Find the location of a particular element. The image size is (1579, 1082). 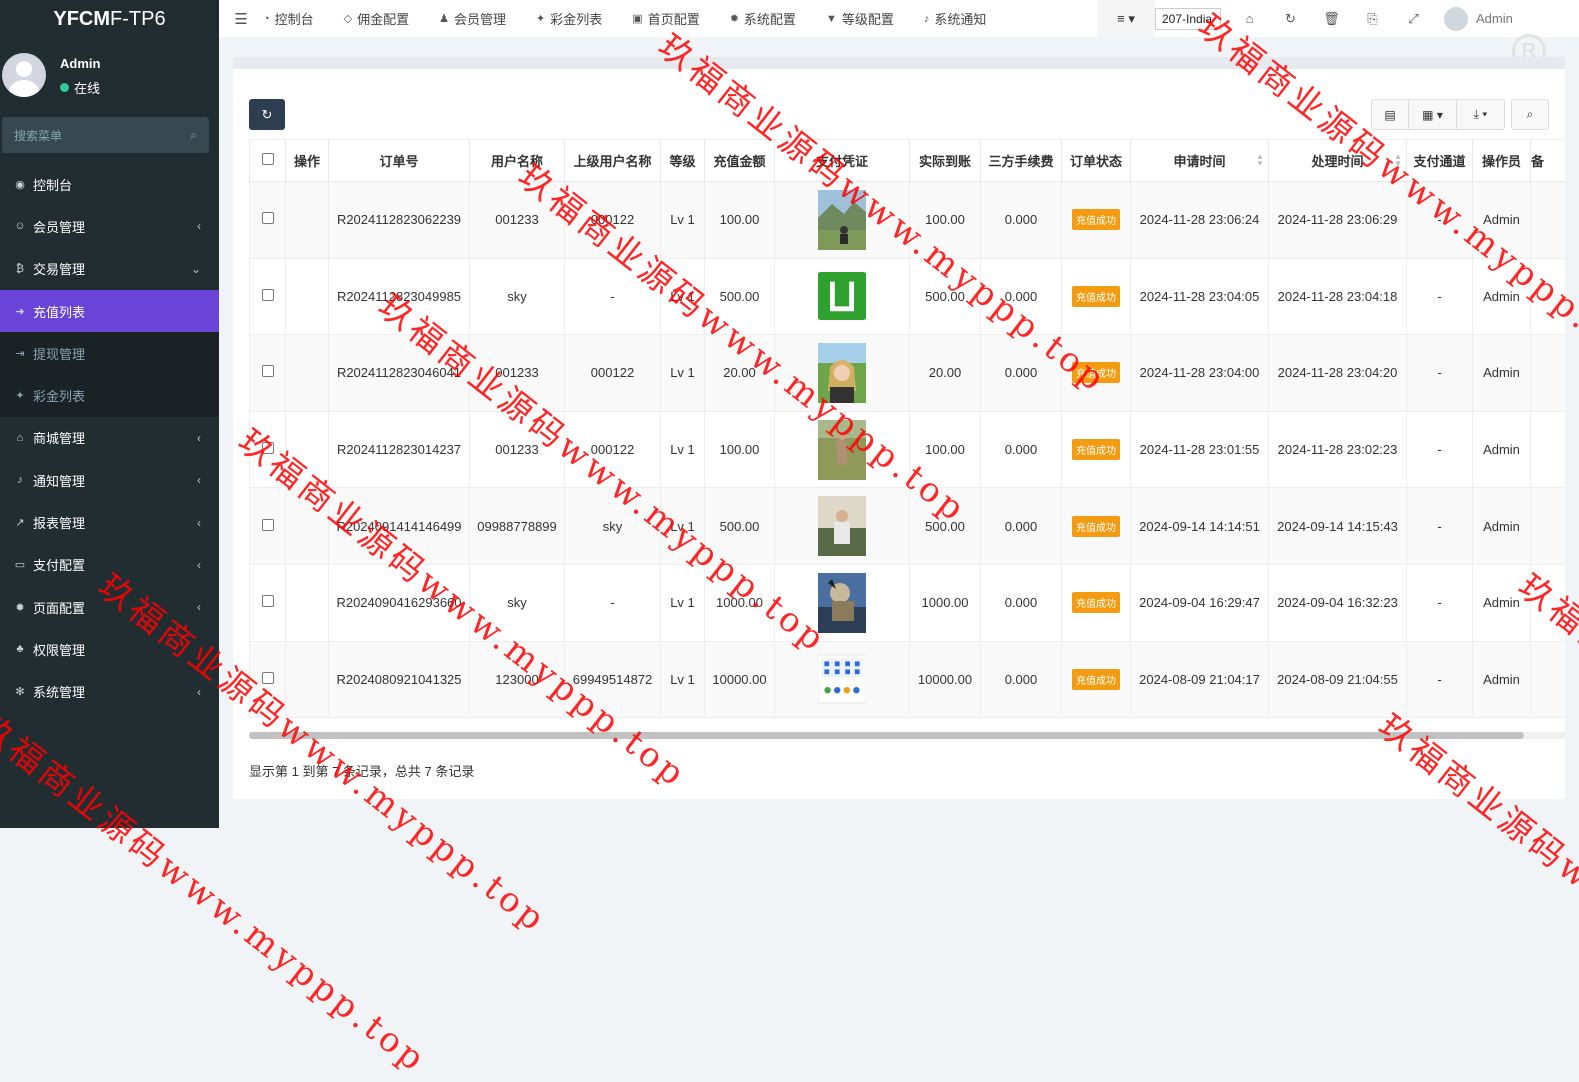

sidebar-item-1: ☺ 会员管理 ‹ is located at coordinates (109, 226).